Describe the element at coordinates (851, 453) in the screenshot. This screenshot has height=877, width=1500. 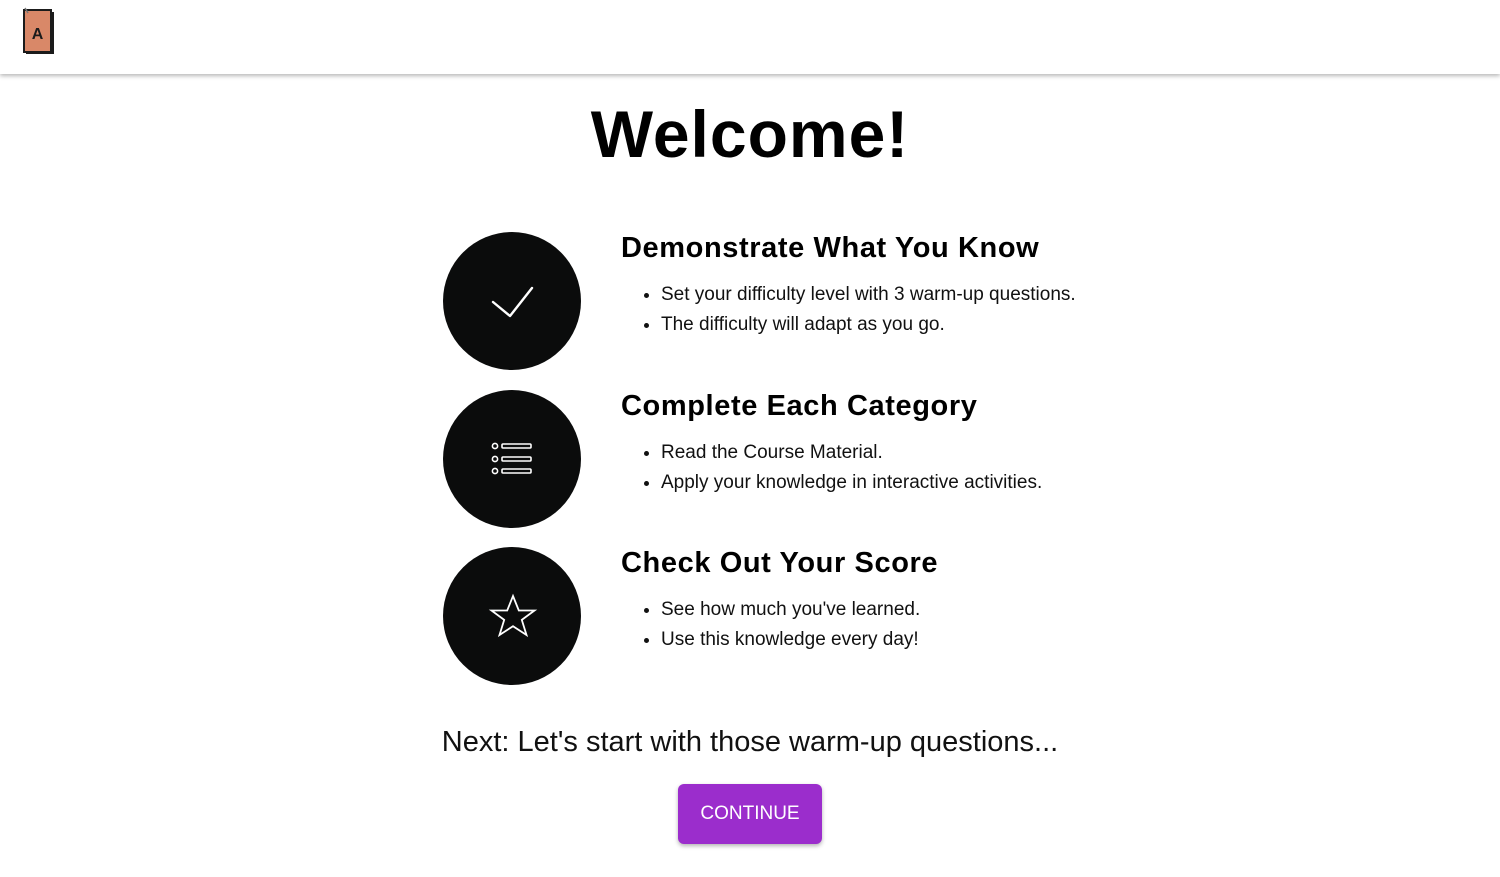
I see `step-bullet: Read the Course Material.` at that location.